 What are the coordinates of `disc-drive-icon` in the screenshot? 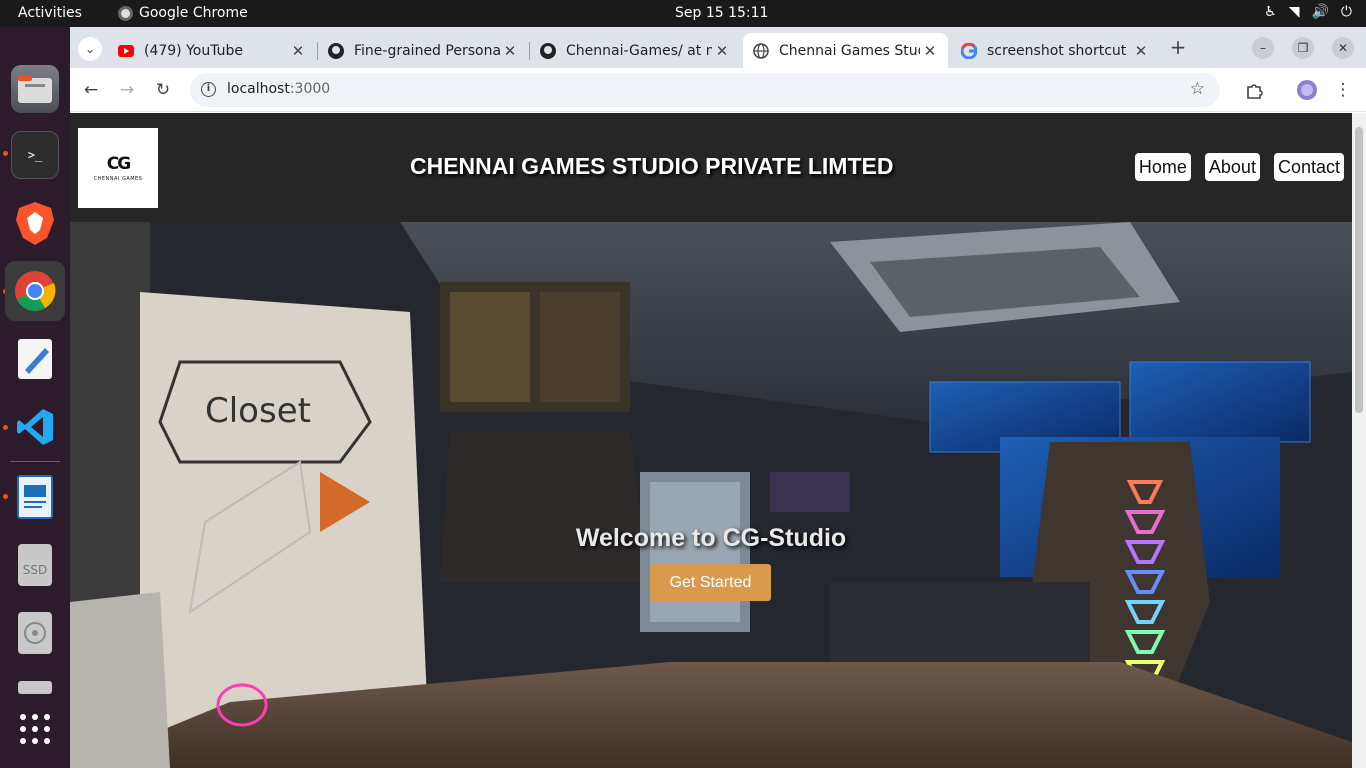 It's located at (35, 633).